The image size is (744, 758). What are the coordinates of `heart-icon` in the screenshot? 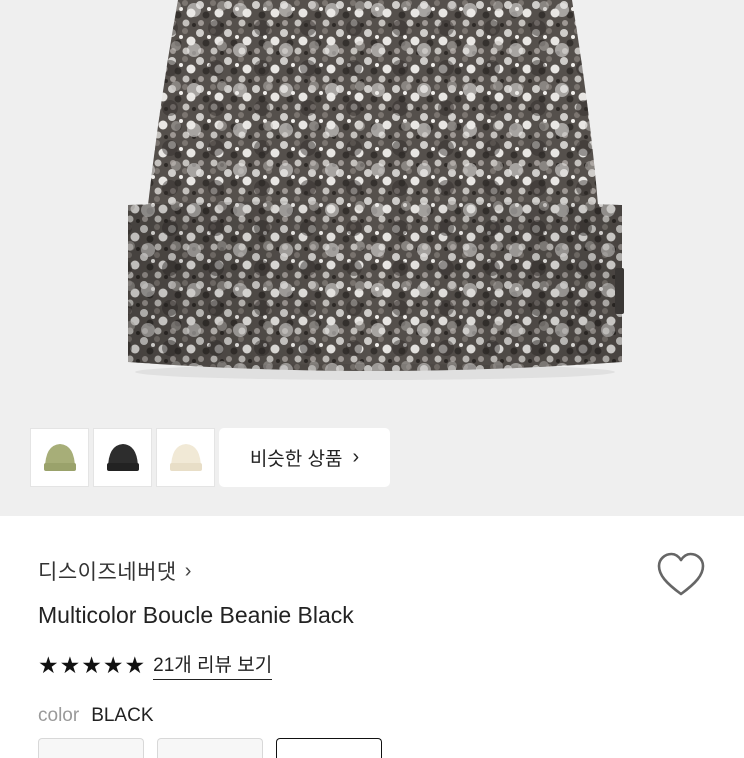 It's located at (681, 575).